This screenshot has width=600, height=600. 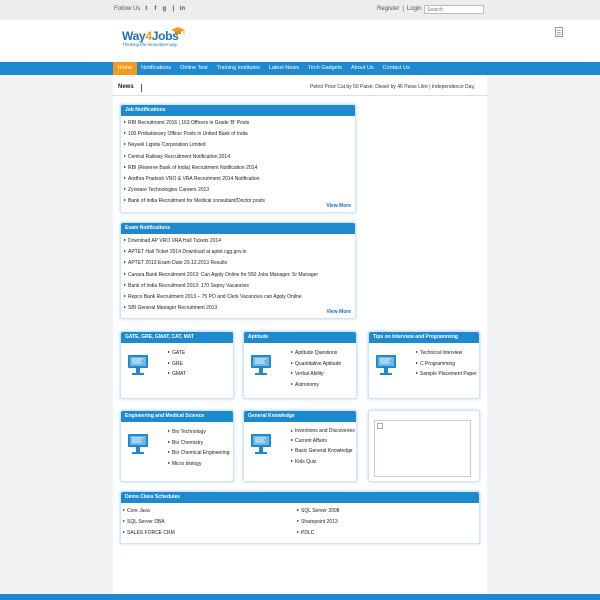 What do you see at coordinates (199, 443) in the screenshot?
I see `engineering-item: Bio Chemistry` at bounding box center [199, 443].